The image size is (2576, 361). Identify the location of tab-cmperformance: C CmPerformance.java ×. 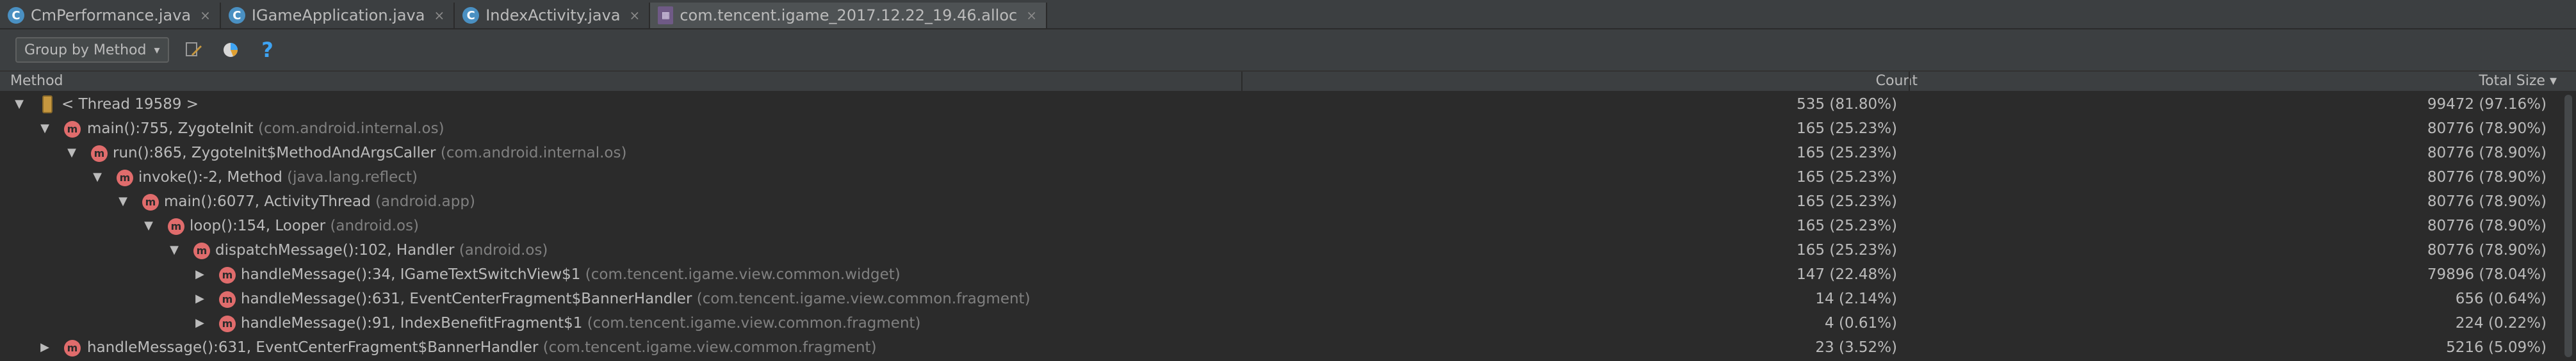
(110, 15).